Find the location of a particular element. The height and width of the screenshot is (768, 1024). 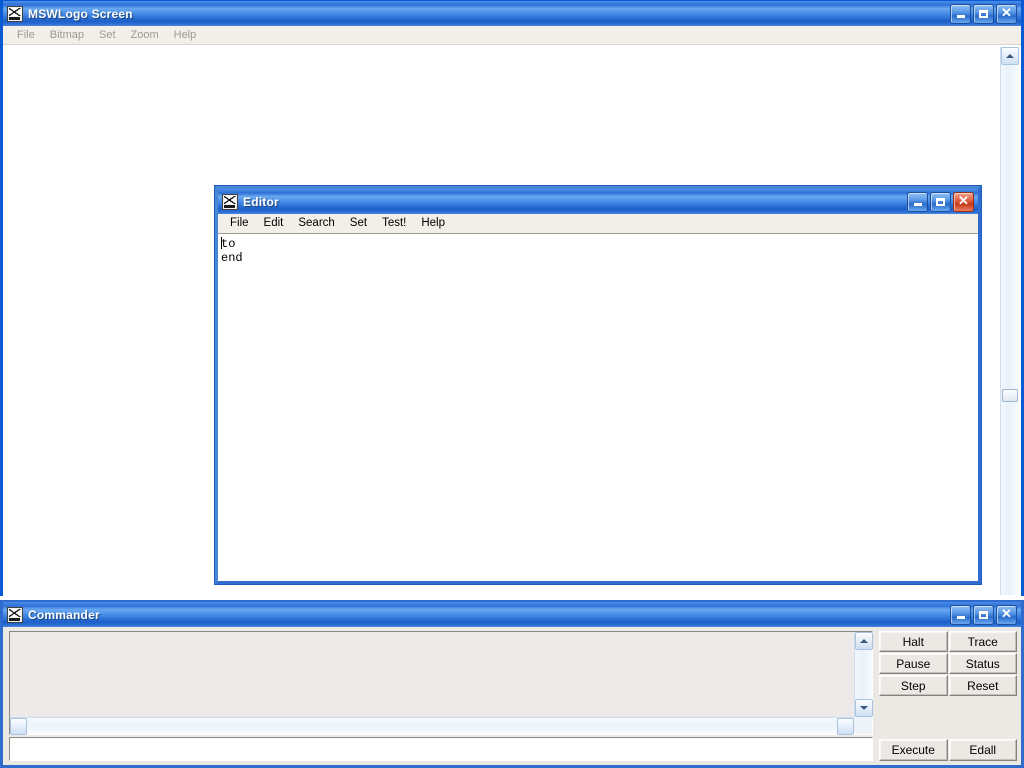

mswlogo-window-controls: ✕ is located at coordinates (984, 13).